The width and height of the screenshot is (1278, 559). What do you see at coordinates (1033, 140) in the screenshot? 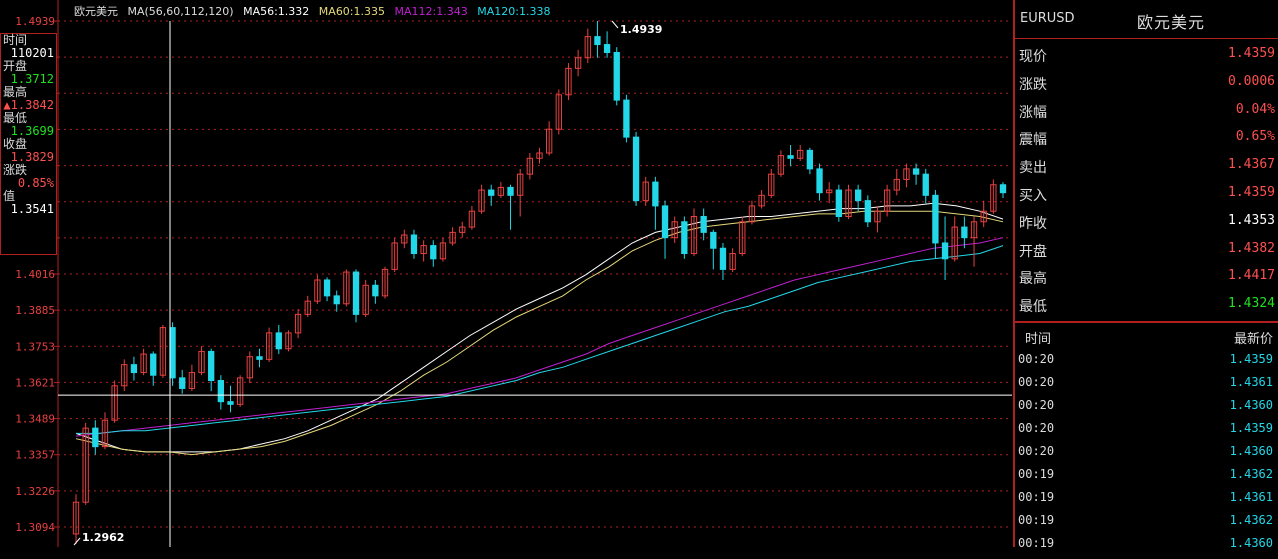
I see `quote-label: 震幅` at bounding box center [1033, 140].